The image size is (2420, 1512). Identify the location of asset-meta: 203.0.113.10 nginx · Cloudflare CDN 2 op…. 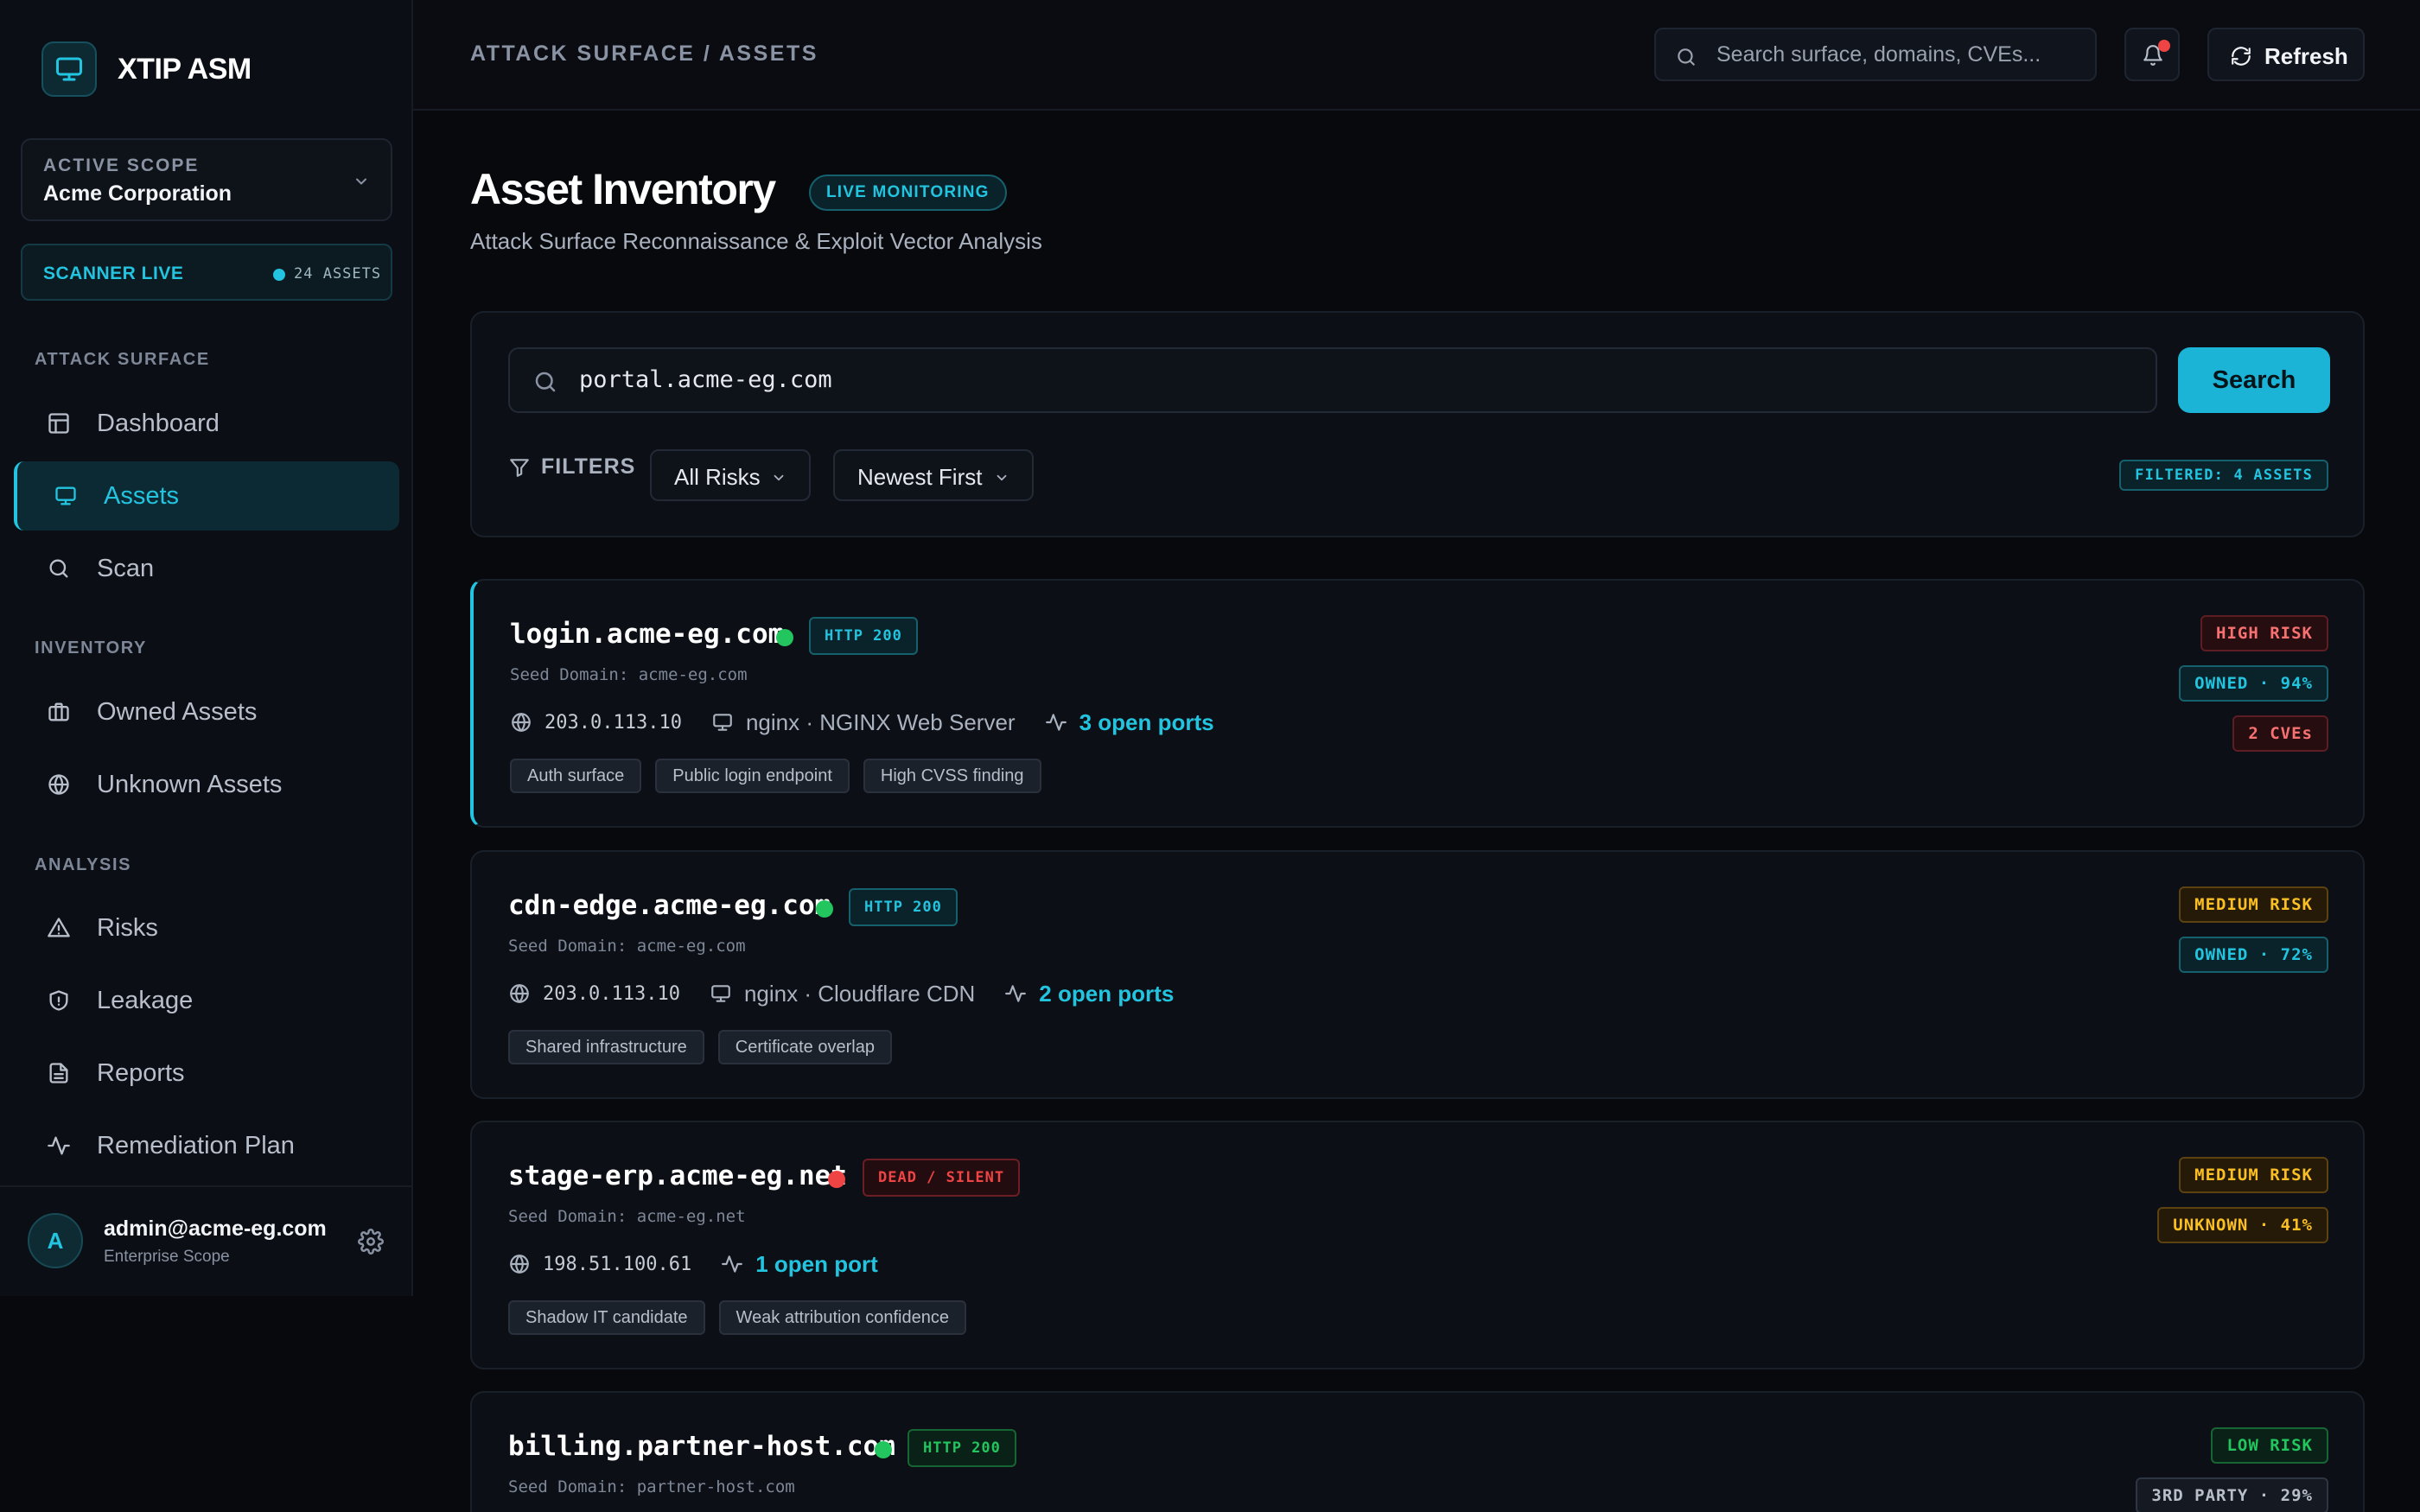
(841, 994).